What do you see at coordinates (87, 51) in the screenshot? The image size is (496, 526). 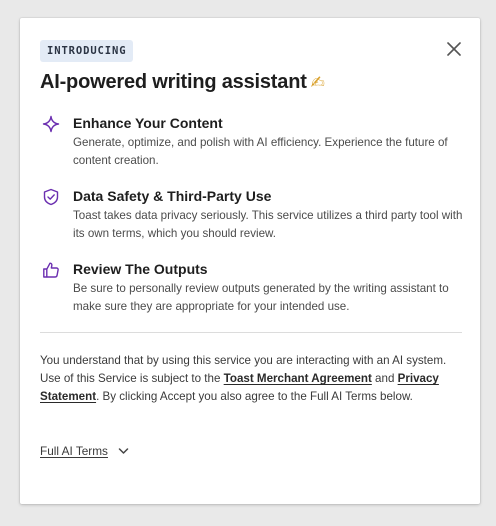 I see `introducing-badge: INTRODUCING` at bounding box center [87, 51].